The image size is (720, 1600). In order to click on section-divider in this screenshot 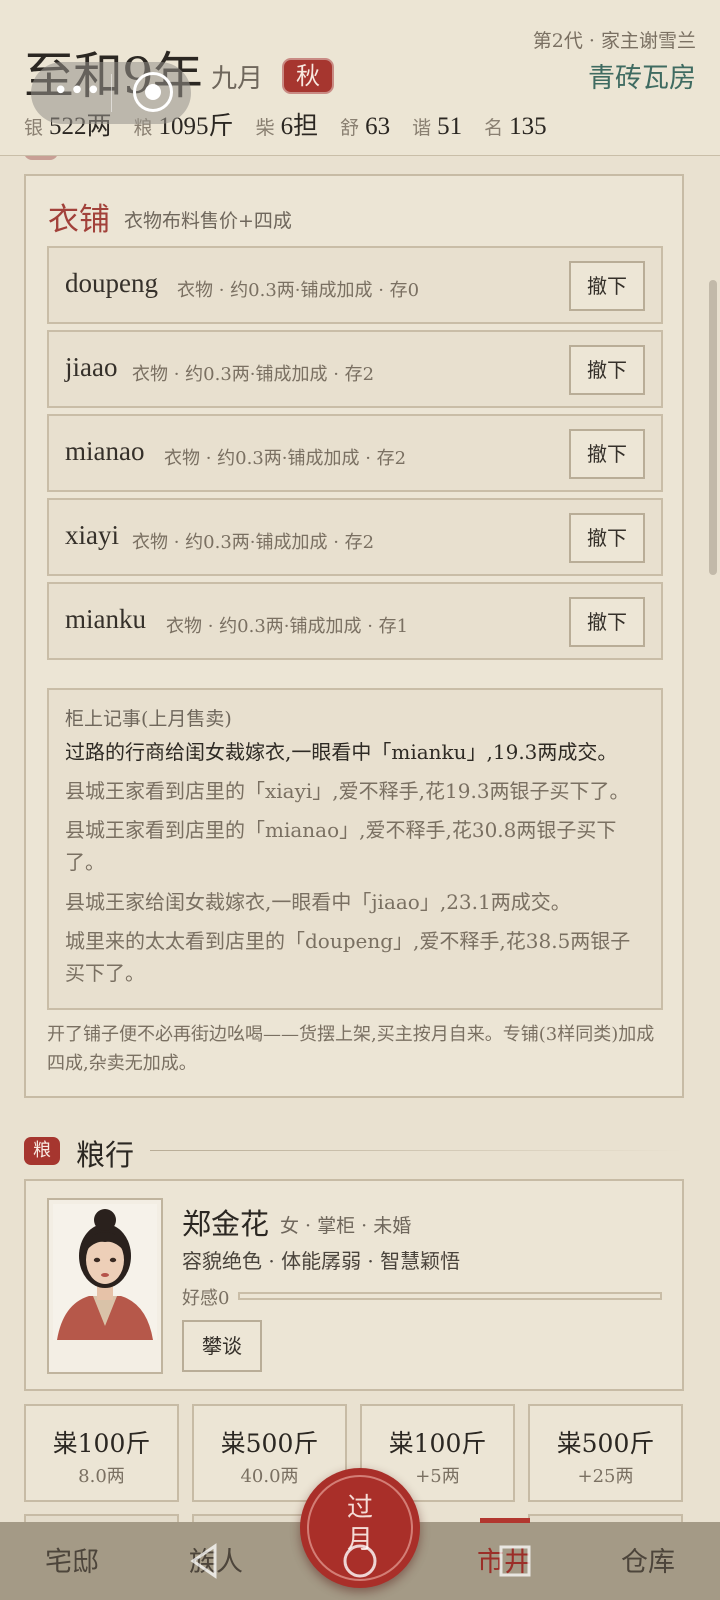, I will do `click(417, 1150)`.